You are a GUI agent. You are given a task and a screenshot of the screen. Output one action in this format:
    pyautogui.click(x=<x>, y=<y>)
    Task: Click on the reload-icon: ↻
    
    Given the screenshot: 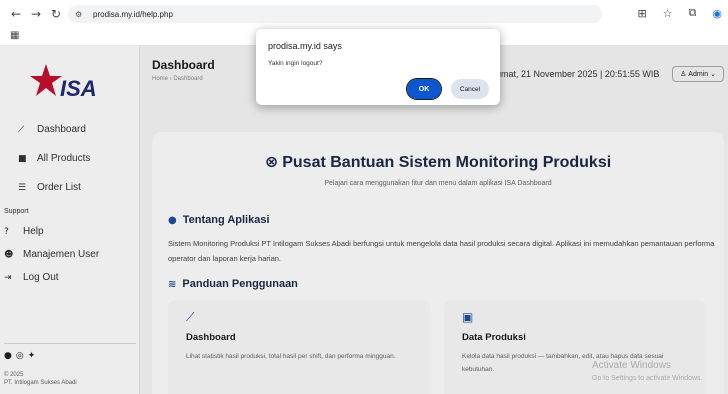 What is the action you would take?
    pyautogui.click(x=56, y=14)
    